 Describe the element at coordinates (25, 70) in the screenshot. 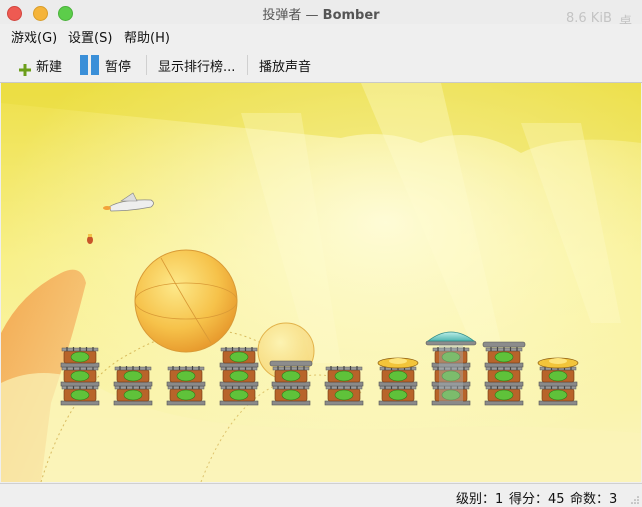

I see `plus-icon` at that location.